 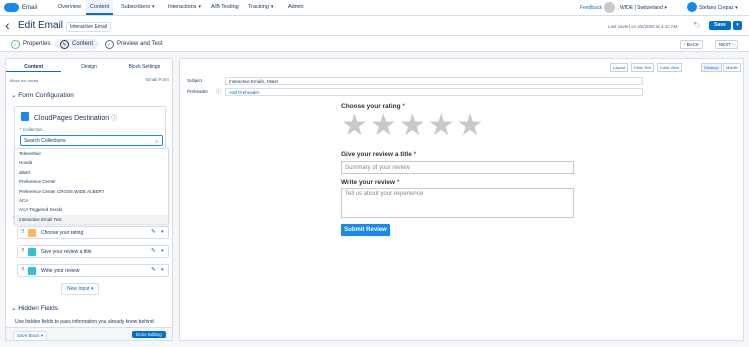 What do you see at coordinates (732, 67) in the screenshot?
I see `mobile-view-button: Mobile` at bounding box center [732, 67].